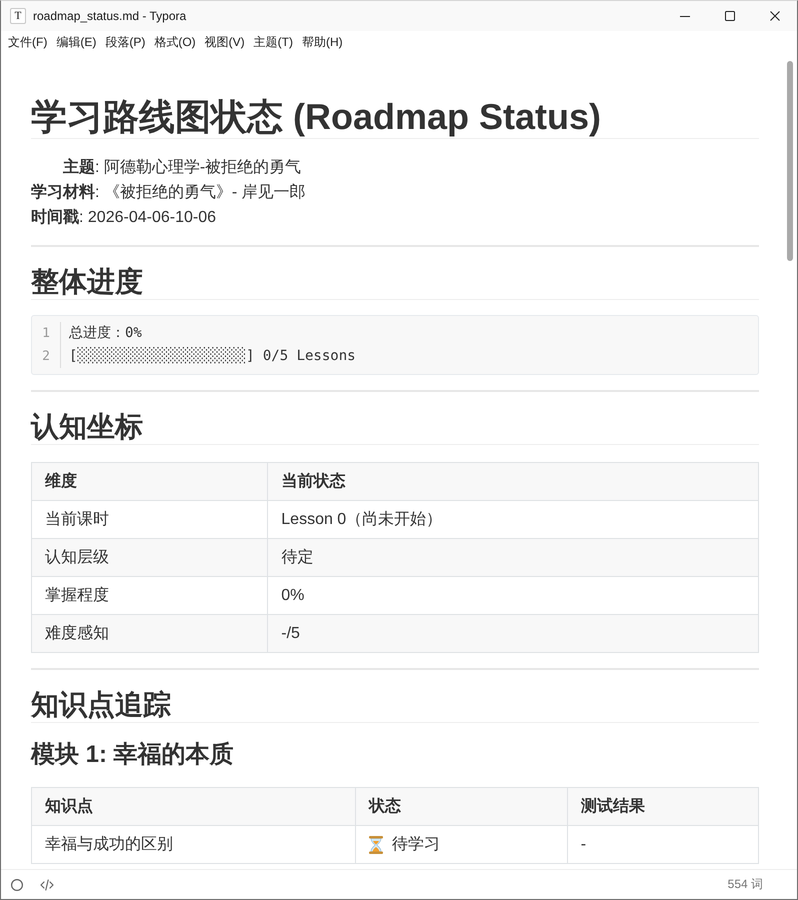 Image resolution: width=798 pixels, height=900 pixels. I want to click on table-header-cell: 状态, so click(462, 807).